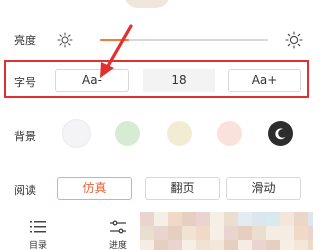 The width and height of the screenshot is (320, 250). Describe the element at coordinates (38, 227) in the screenshot. I see `list-icon` at that location.